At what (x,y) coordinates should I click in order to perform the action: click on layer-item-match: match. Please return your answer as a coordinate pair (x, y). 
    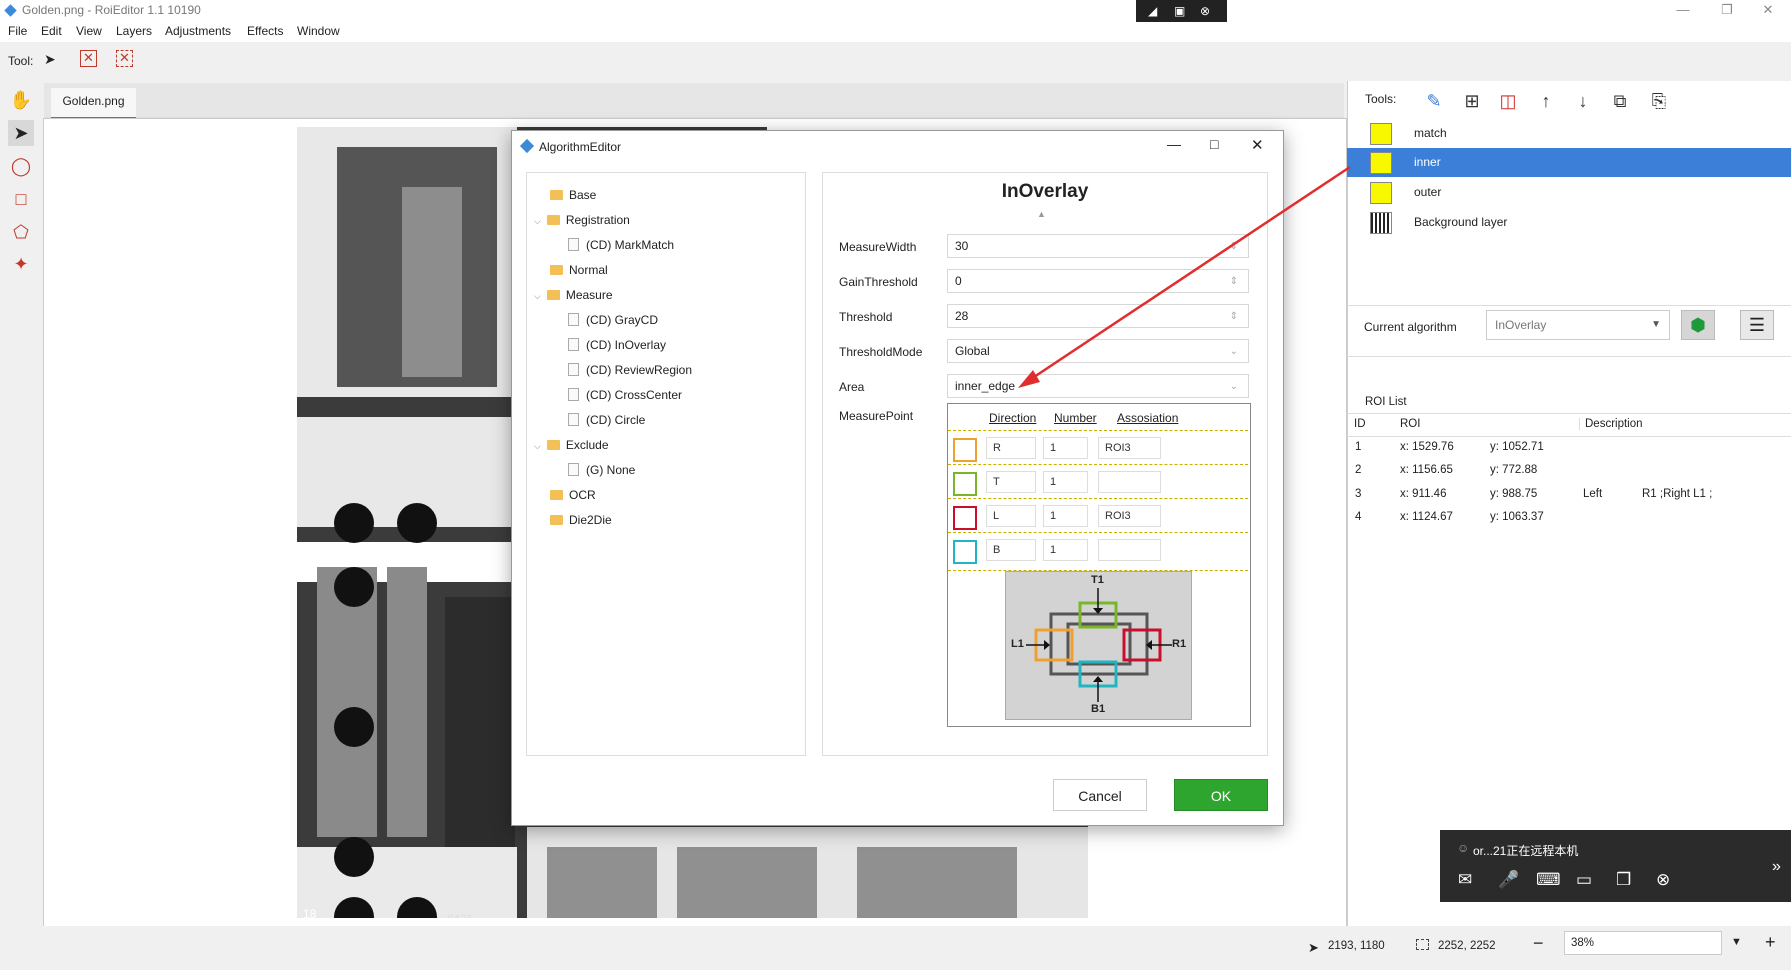
    Looking at the image, I should click on (1569, 133).